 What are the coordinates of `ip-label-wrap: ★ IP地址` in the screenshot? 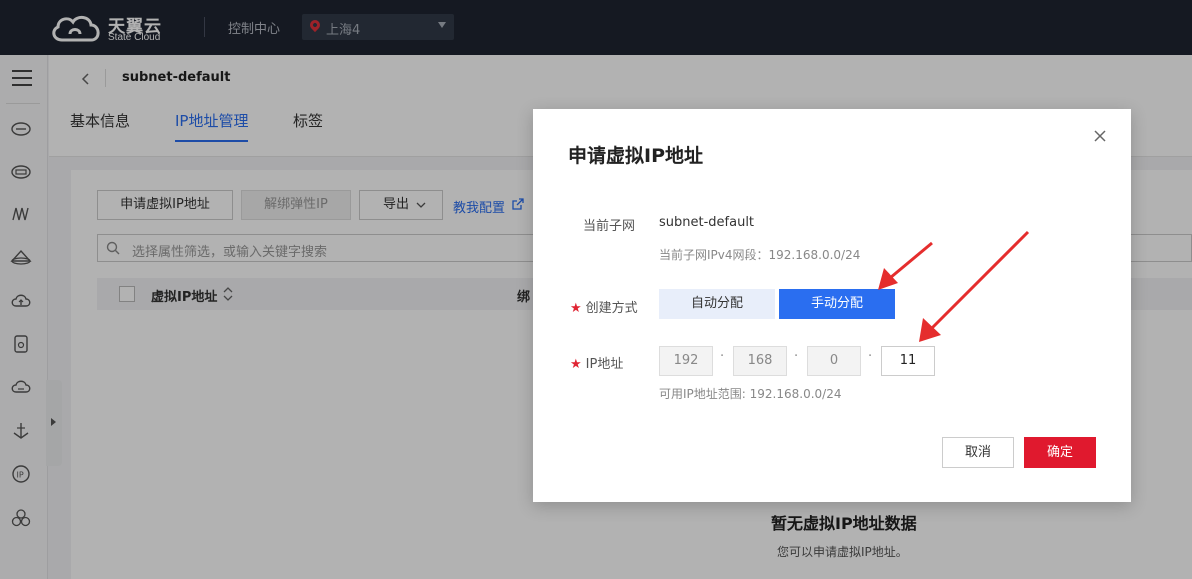 It's located at (596, 362).